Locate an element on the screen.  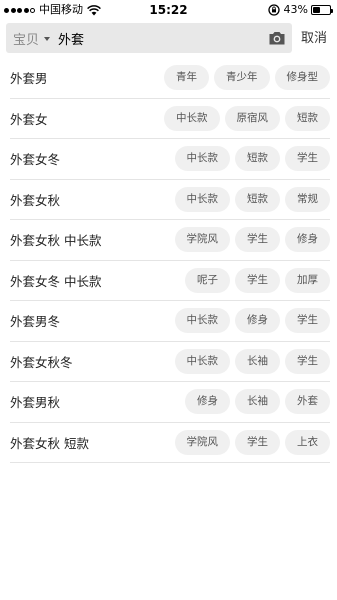
suggestion-term: 外套女秋 中长款 is located at coordinates (55, 239).